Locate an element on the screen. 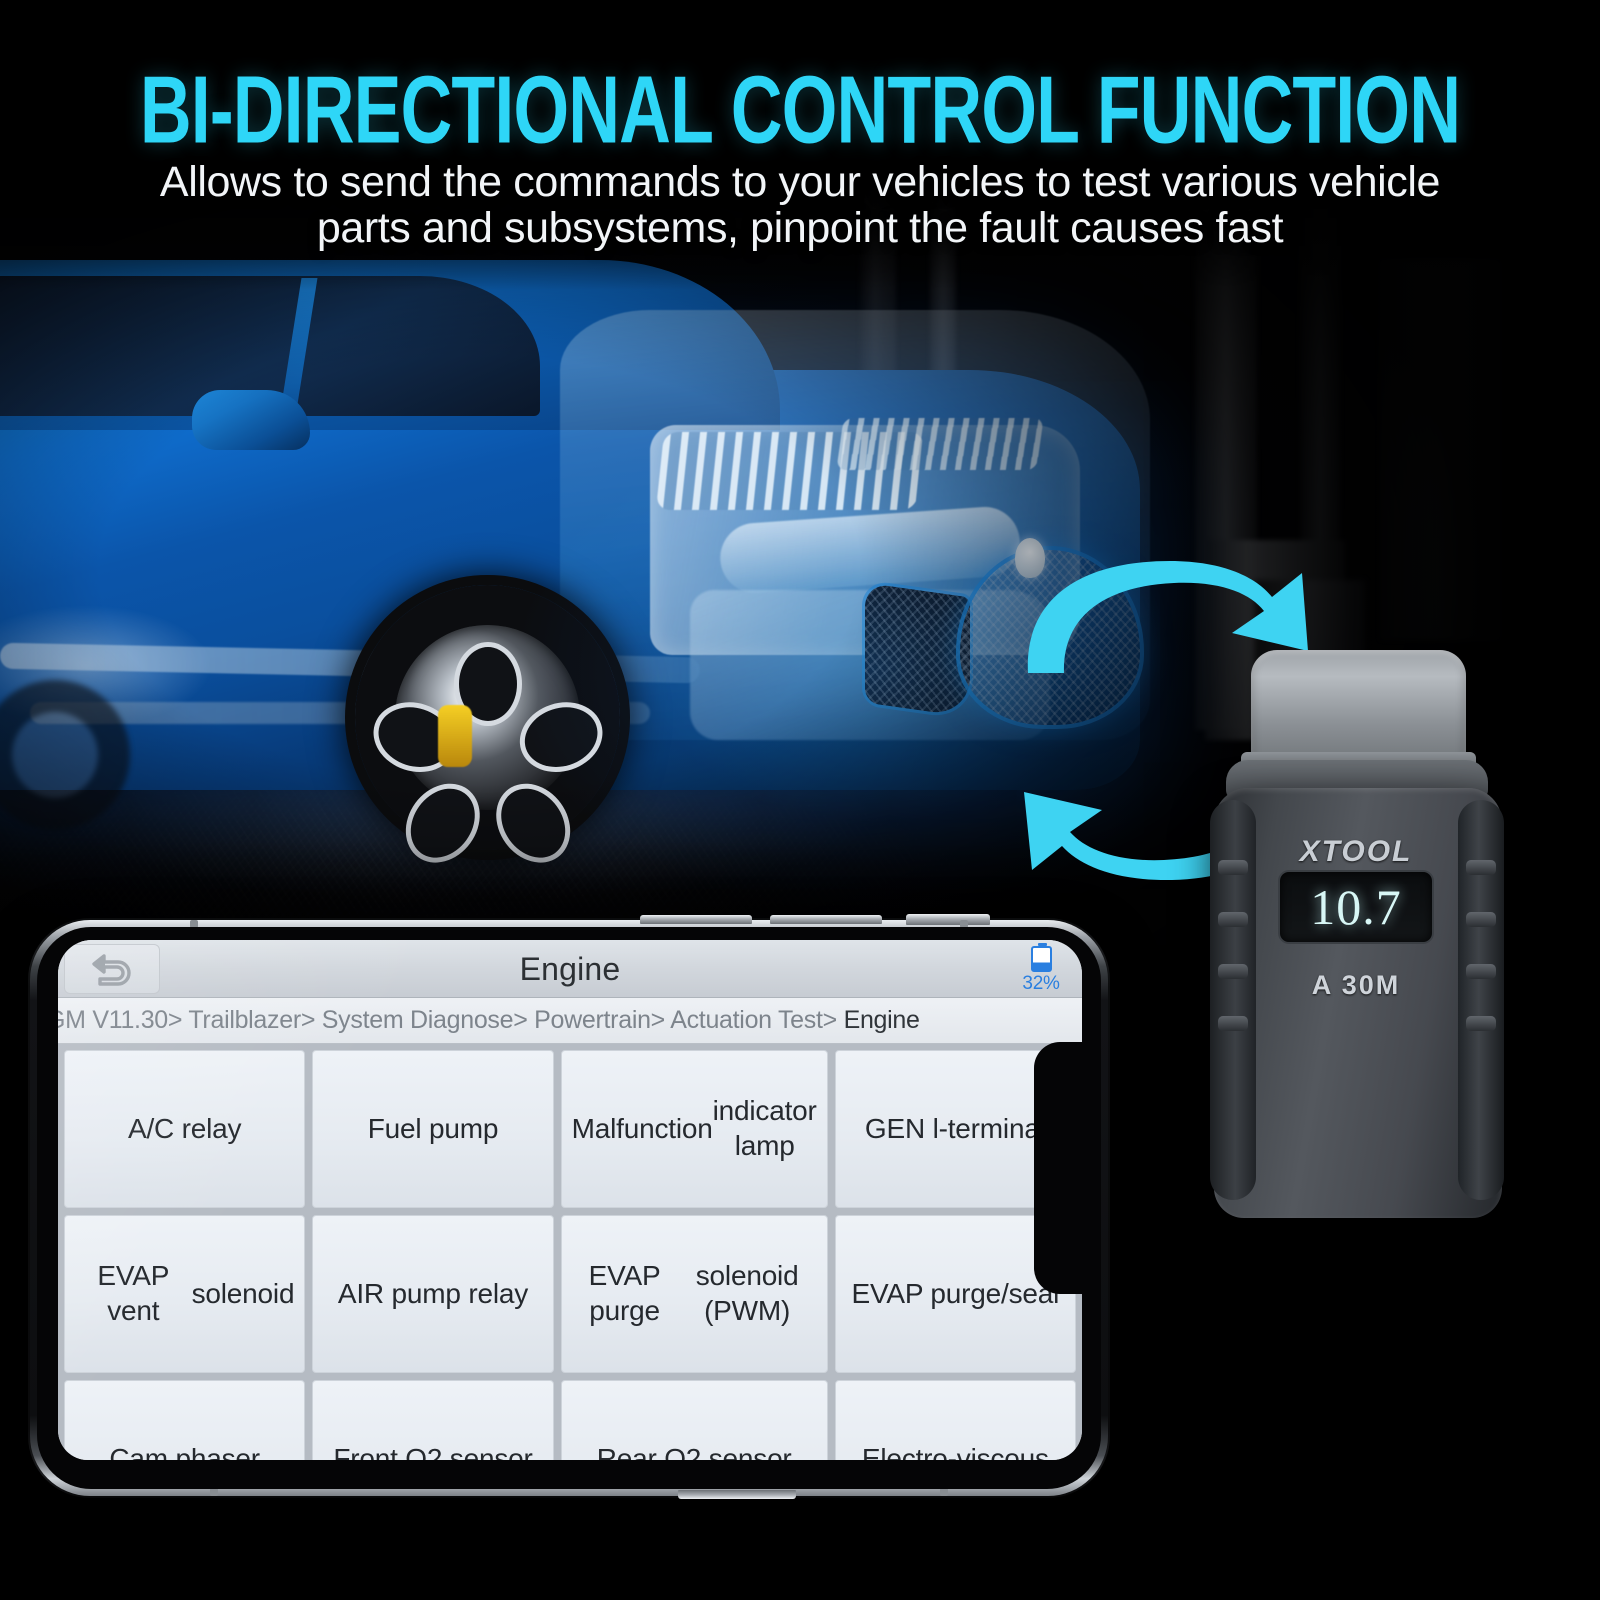  battery-icon is located at coordinates (1041, 957).